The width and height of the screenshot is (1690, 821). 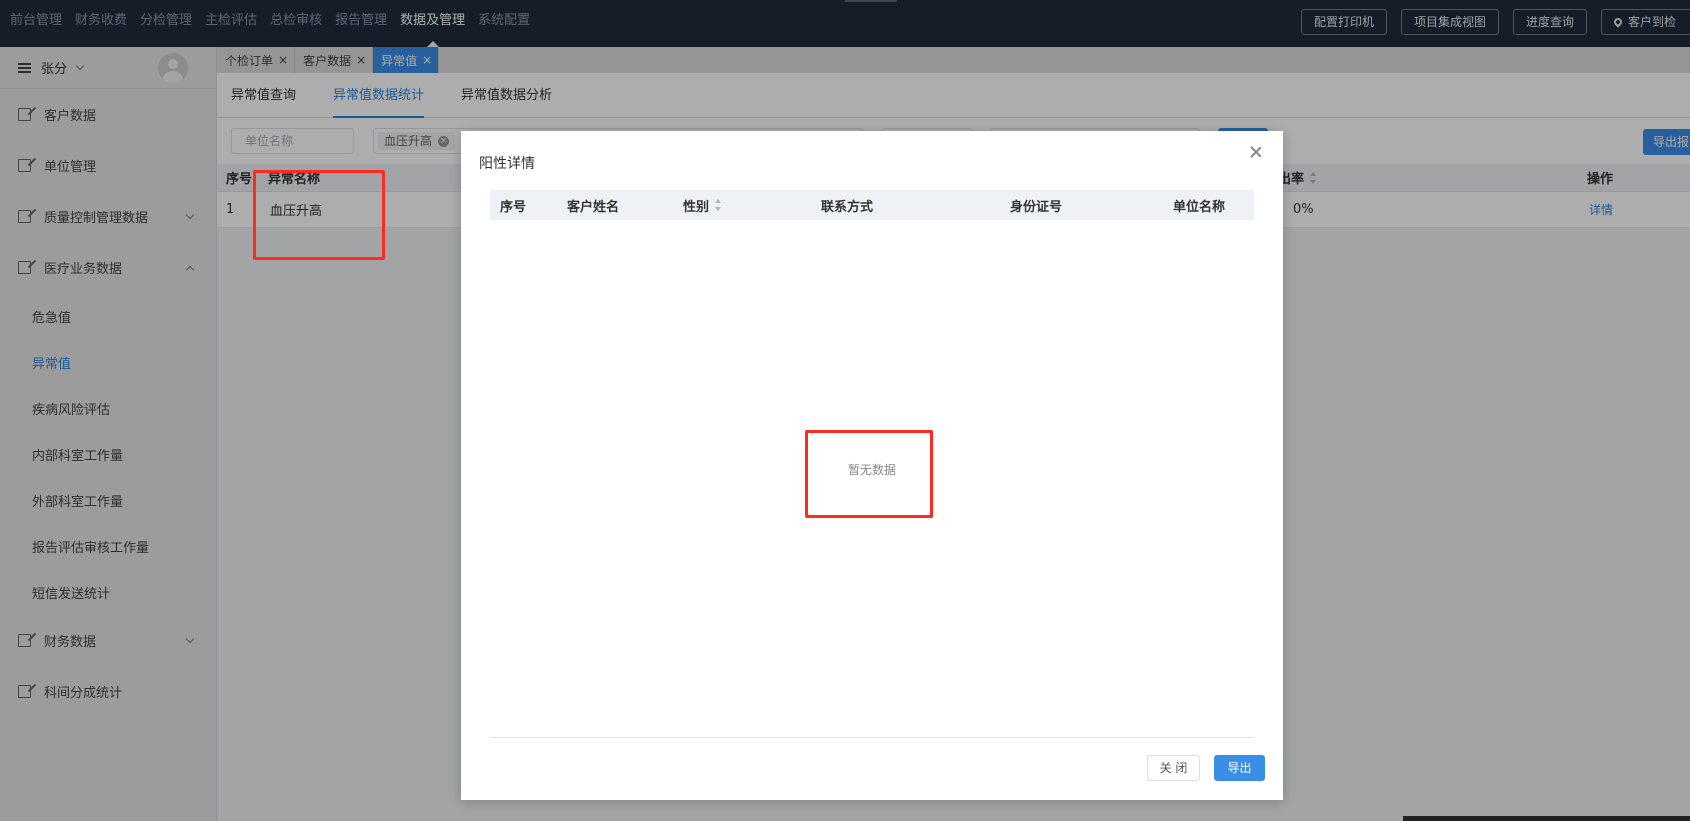 I want to click on dialog-header-id-number: 身份证号, so click(x=1036, y=207).